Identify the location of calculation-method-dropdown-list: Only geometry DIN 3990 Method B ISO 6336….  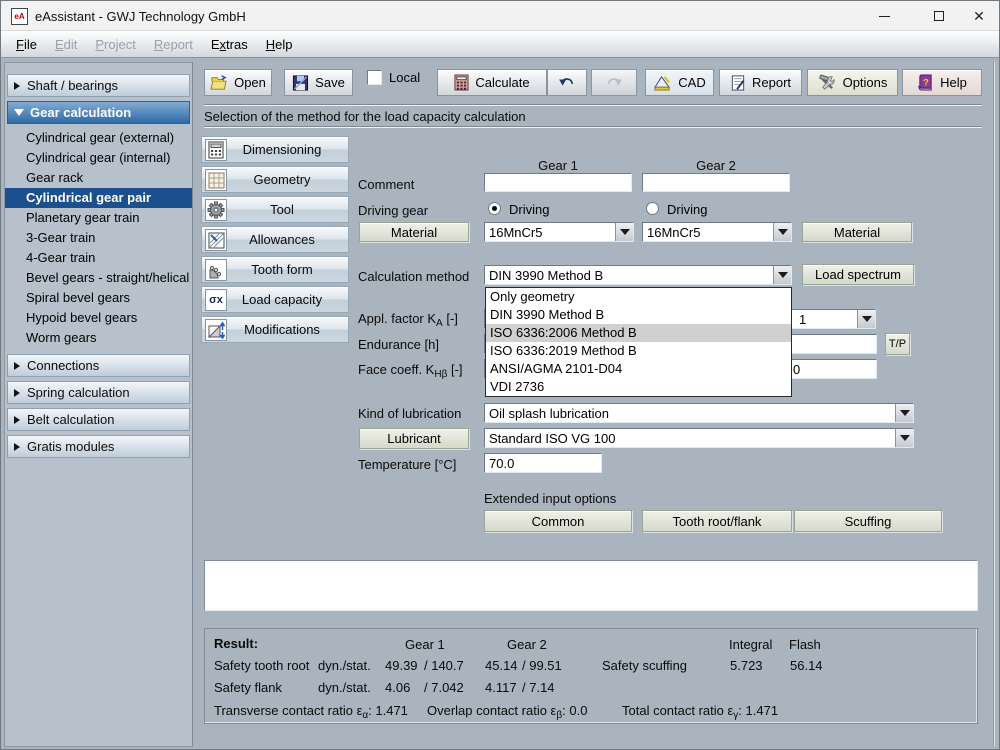
(638, 342).